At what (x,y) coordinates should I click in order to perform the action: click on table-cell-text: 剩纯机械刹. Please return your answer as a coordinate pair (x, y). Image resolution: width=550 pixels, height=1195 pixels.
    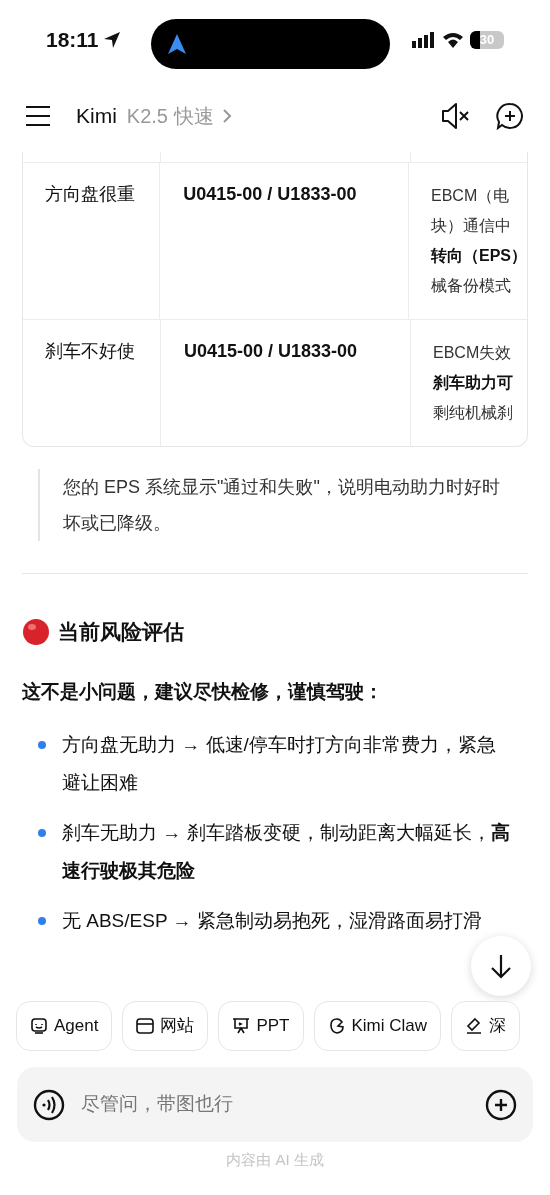
    Looking at the image, I should click on (473, 413).